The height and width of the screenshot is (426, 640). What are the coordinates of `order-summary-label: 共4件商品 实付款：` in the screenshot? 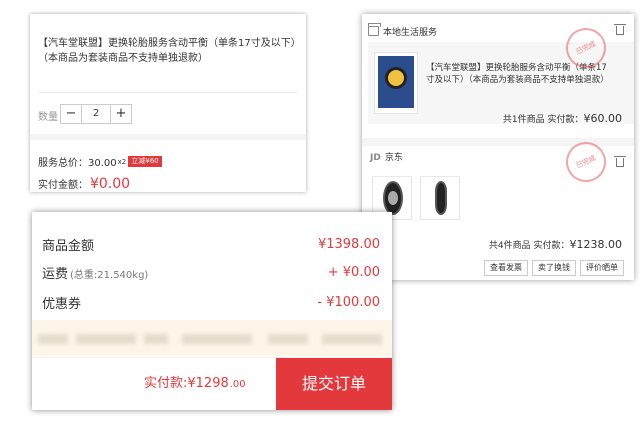 It's located at (529, 246).